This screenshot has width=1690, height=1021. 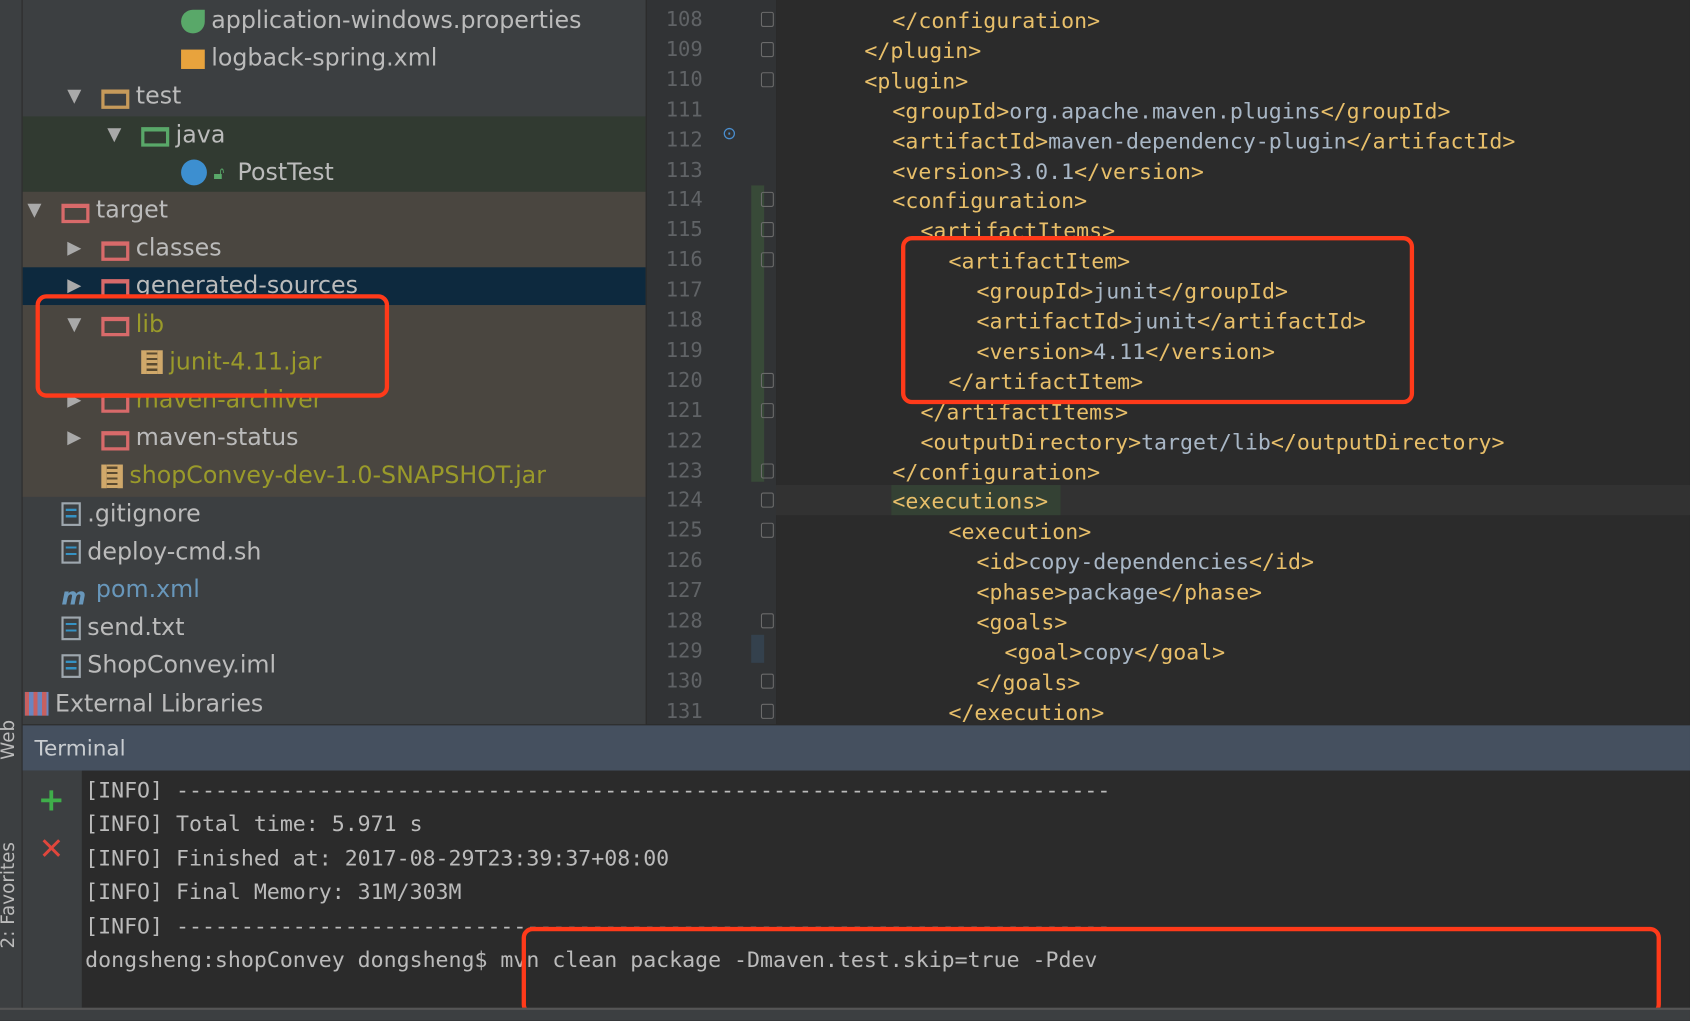 I want to click on line-number: 124, so click(x=684, y=500).